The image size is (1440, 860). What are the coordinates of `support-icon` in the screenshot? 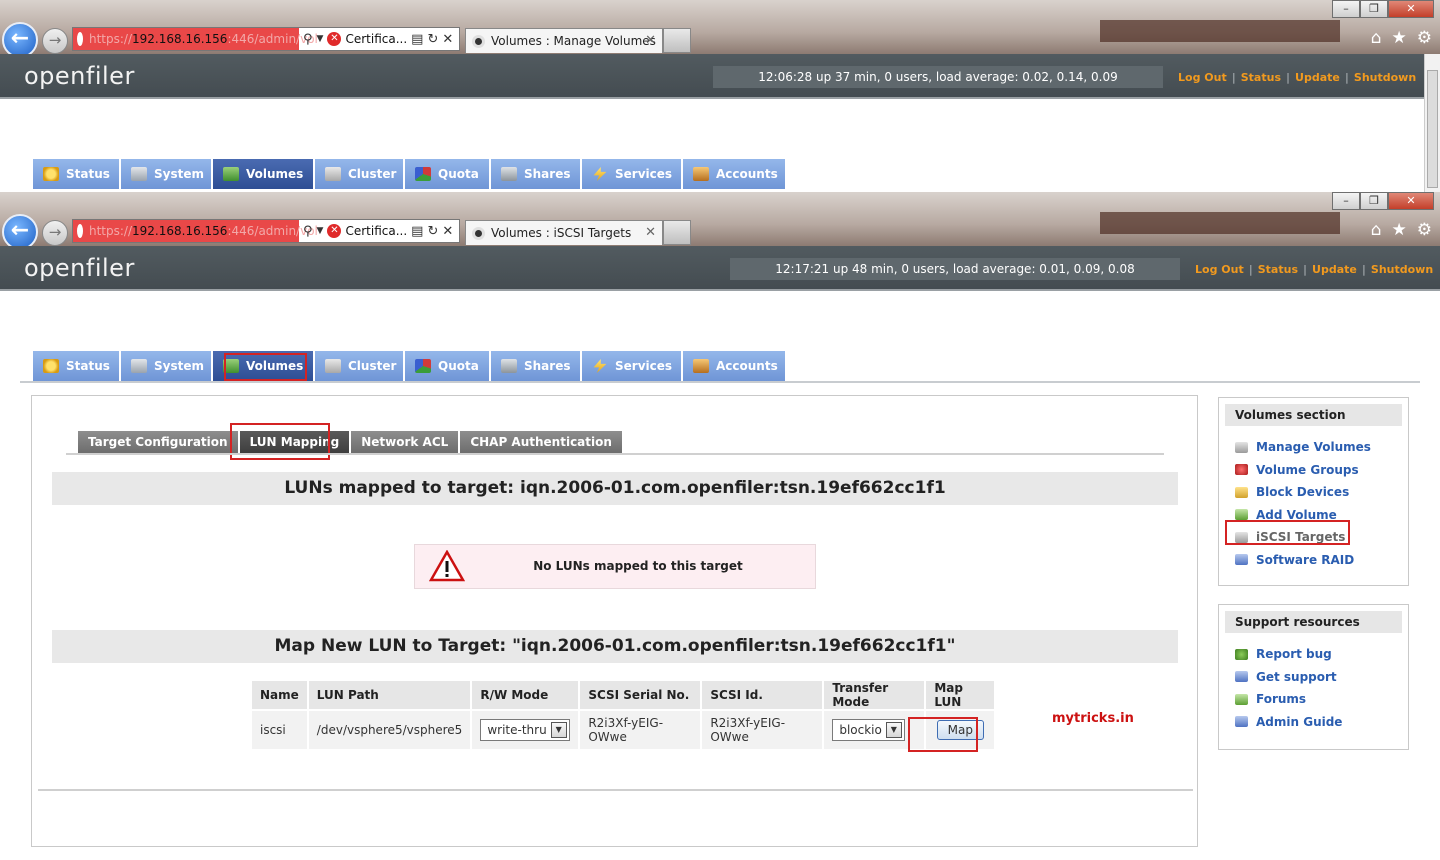 It's located at (1241, 677).